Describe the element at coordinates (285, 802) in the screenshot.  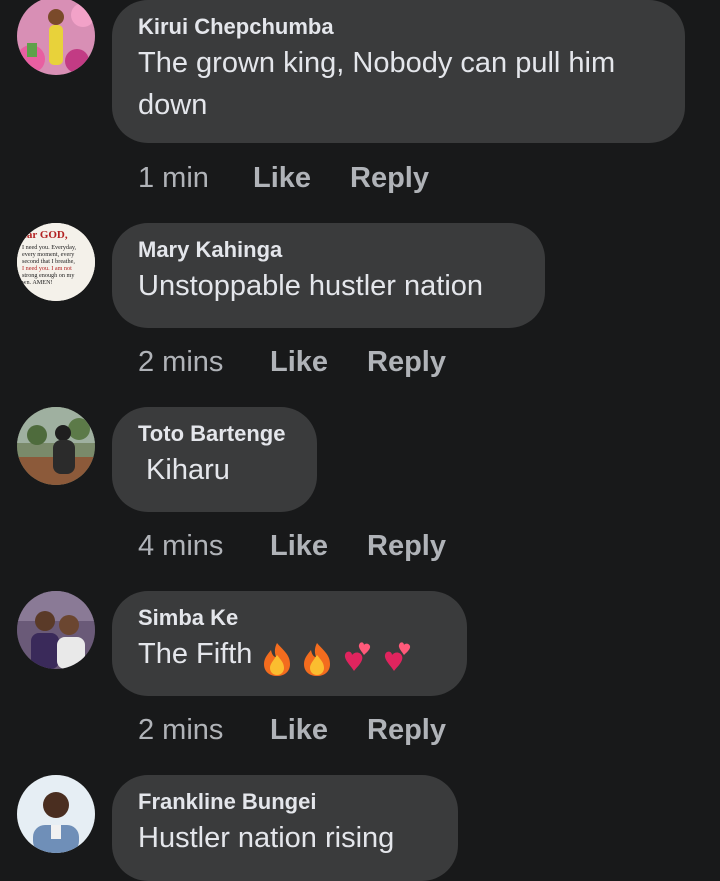
I see `comment-author: Frankline Bungei` at that location.